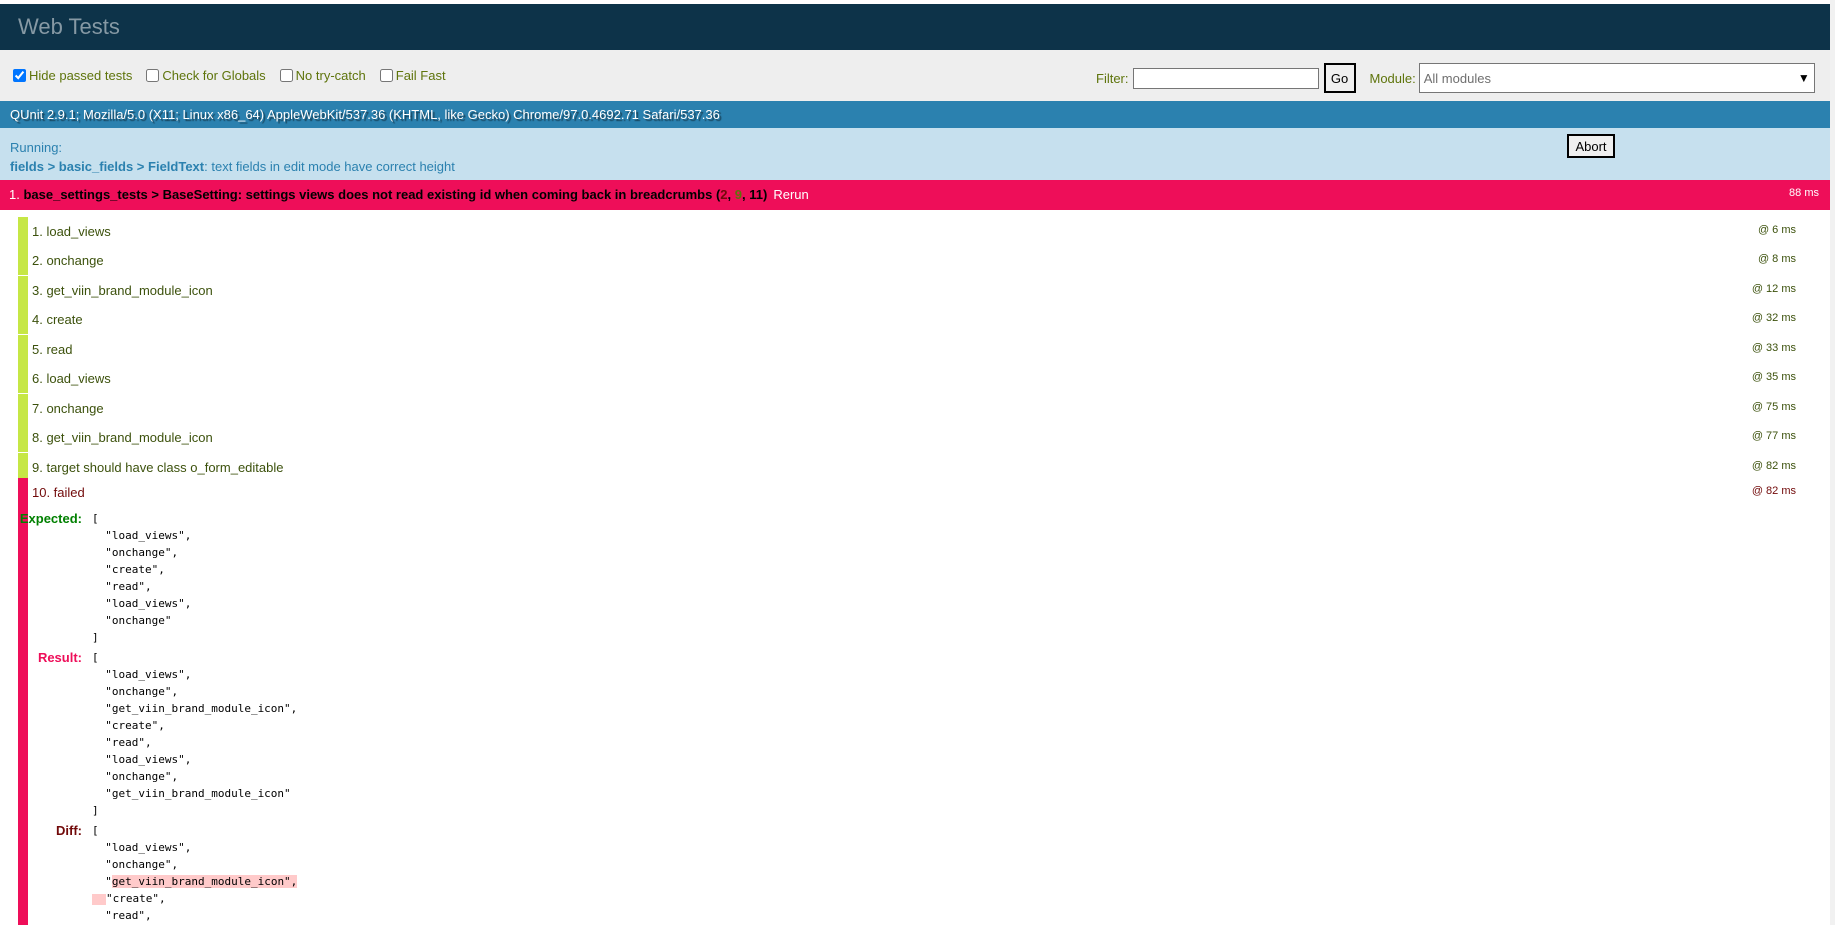  What do you see at coordinates (136, 898) in the screenshot?
I see `diff-line: "create",` at bounding box center [136, 898].